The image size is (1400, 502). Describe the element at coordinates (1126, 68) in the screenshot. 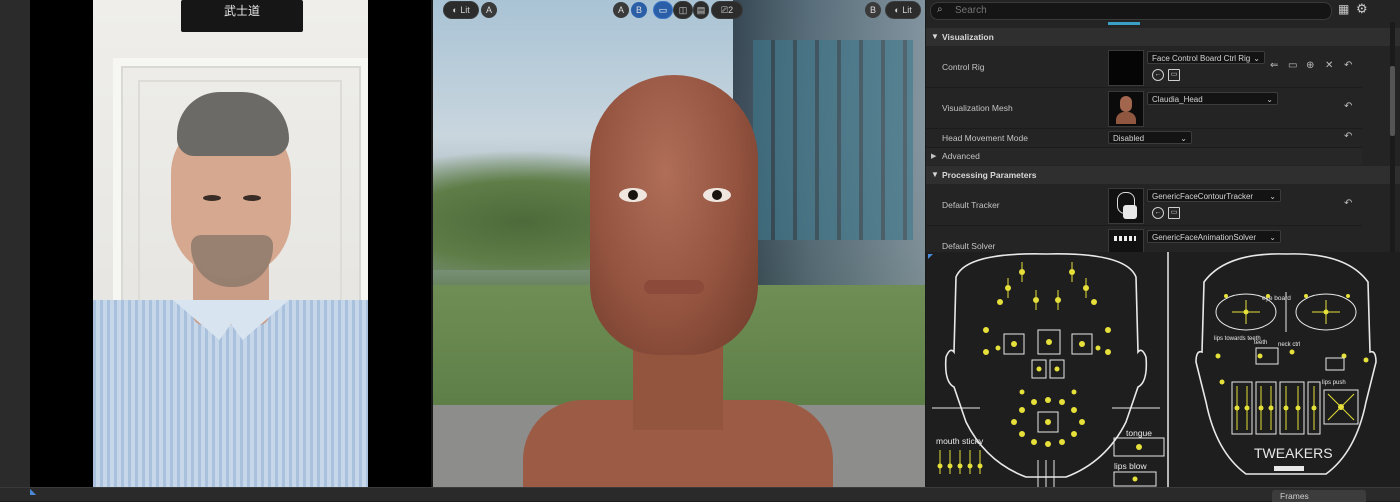

I see `control-rig-thumbnail` at that location.